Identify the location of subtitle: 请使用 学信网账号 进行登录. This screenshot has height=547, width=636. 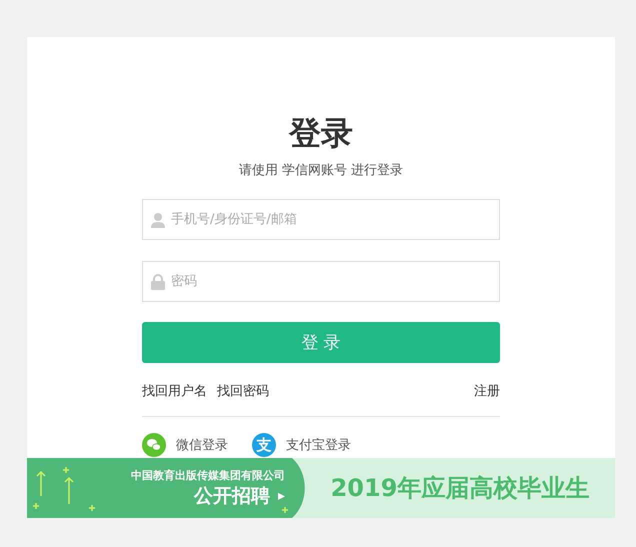
(321, 170).